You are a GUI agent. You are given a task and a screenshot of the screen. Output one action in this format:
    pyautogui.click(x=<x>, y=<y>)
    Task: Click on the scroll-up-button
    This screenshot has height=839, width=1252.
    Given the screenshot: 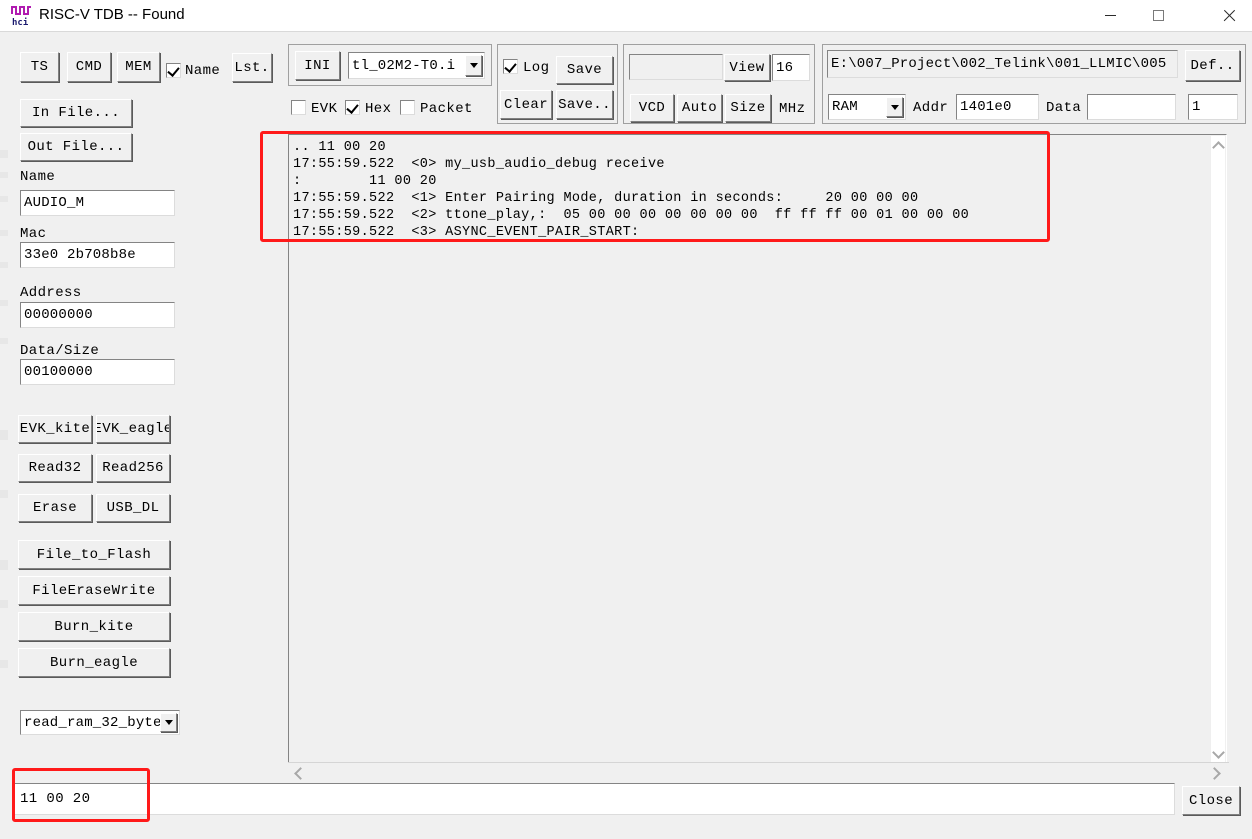 What is the action you would take?
    pyautogui.click(x=1218, y=146)
    